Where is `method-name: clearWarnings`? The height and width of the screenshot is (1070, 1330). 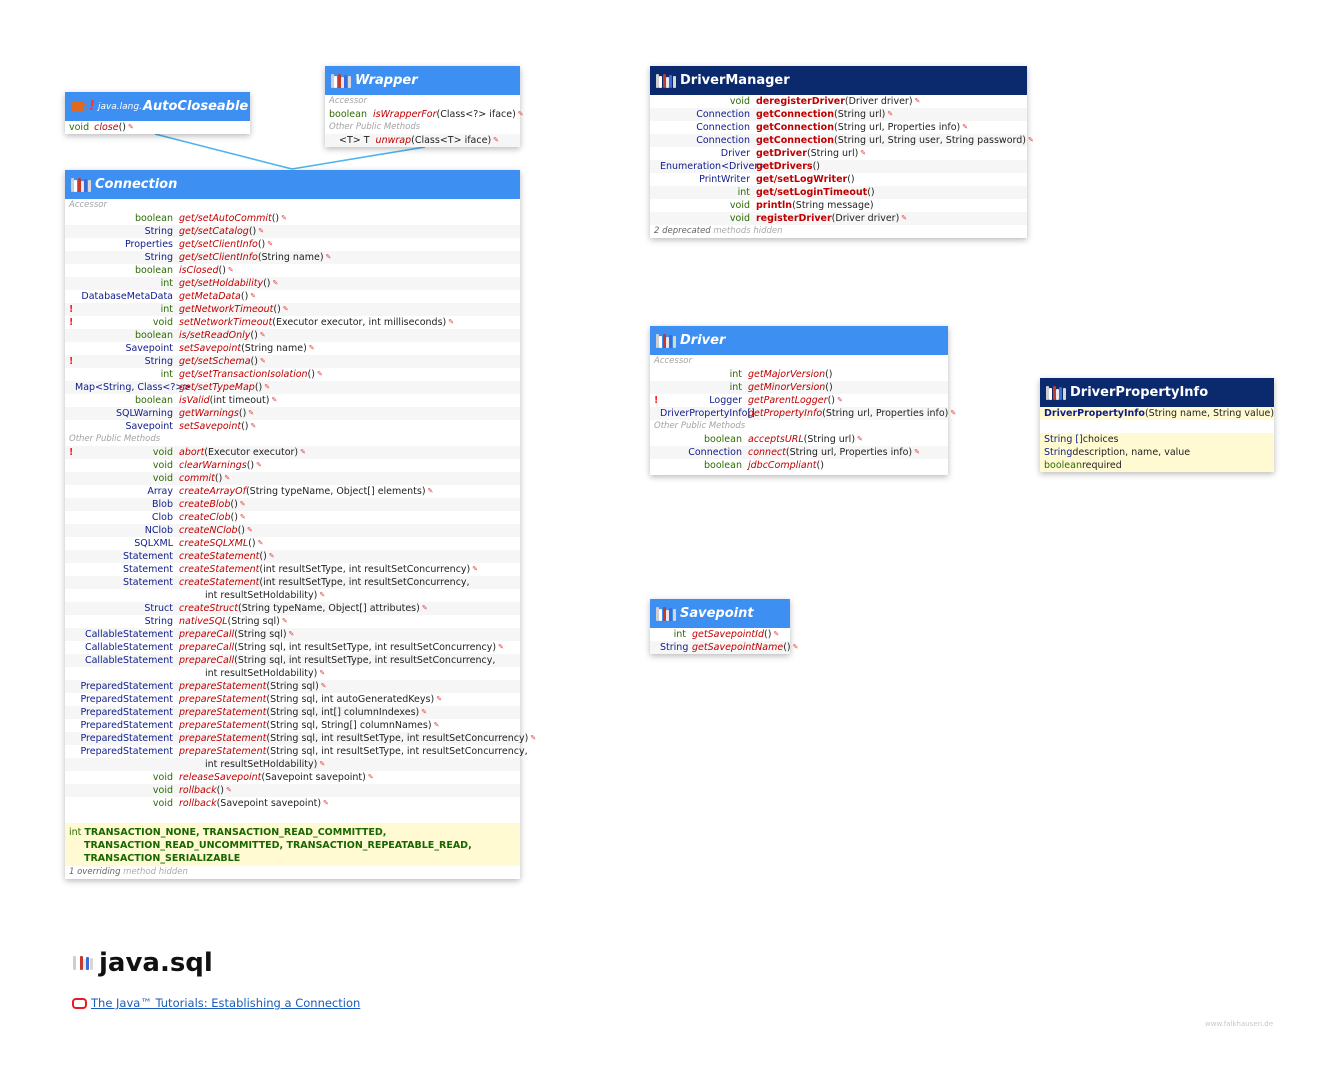 method-name: clearWarnings is located at coordinates (213, 465).